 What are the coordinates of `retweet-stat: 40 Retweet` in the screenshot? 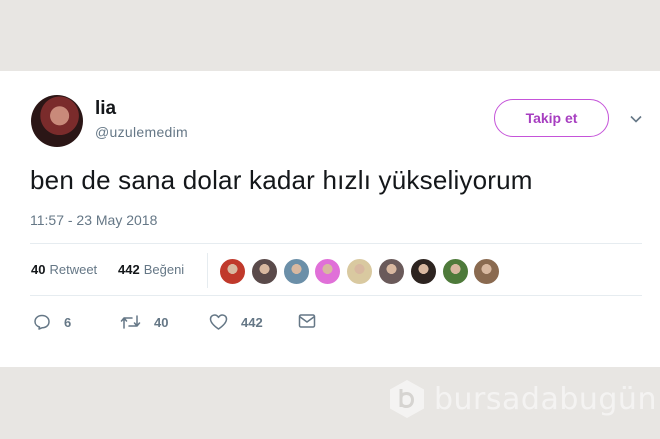 It's located at (64, 269).